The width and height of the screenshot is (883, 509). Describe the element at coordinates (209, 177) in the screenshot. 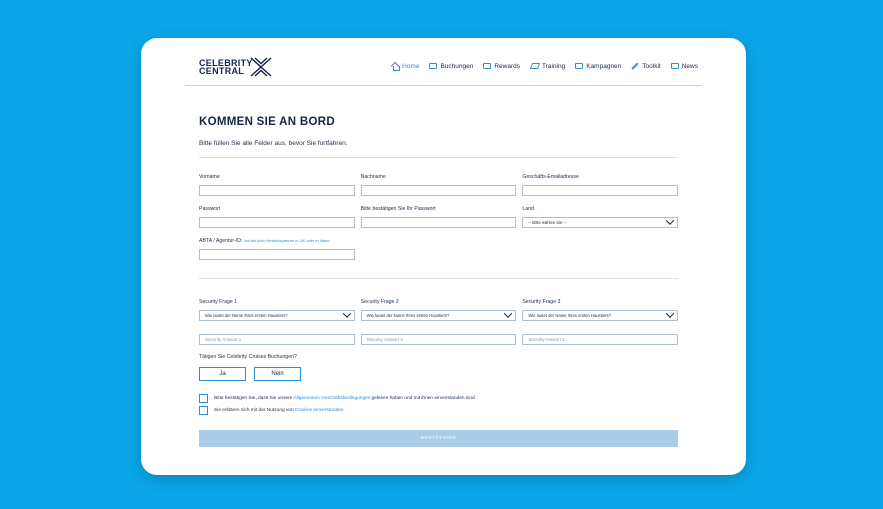

I see `firstname-label: Vorname` at that location.